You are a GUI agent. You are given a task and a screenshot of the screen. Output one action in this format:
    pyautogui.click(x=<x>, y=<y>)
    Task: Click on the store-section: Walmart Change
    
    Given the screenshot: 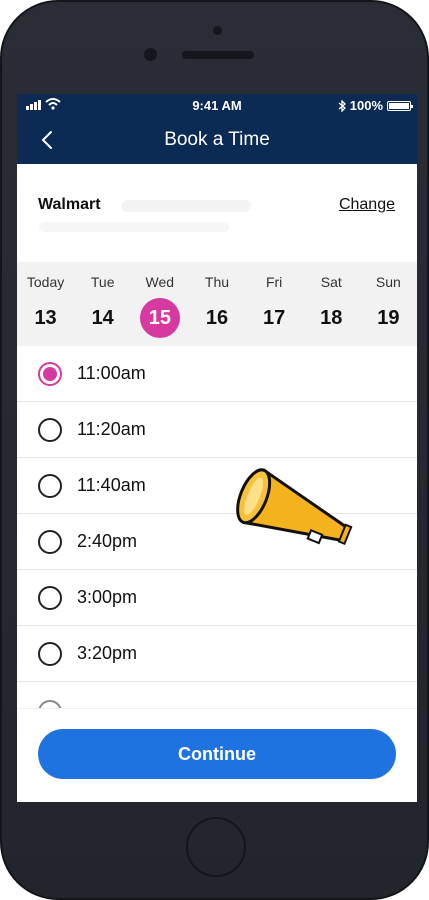 What is the action you would take?
    pyautogui.click(x=217, y=213)
    